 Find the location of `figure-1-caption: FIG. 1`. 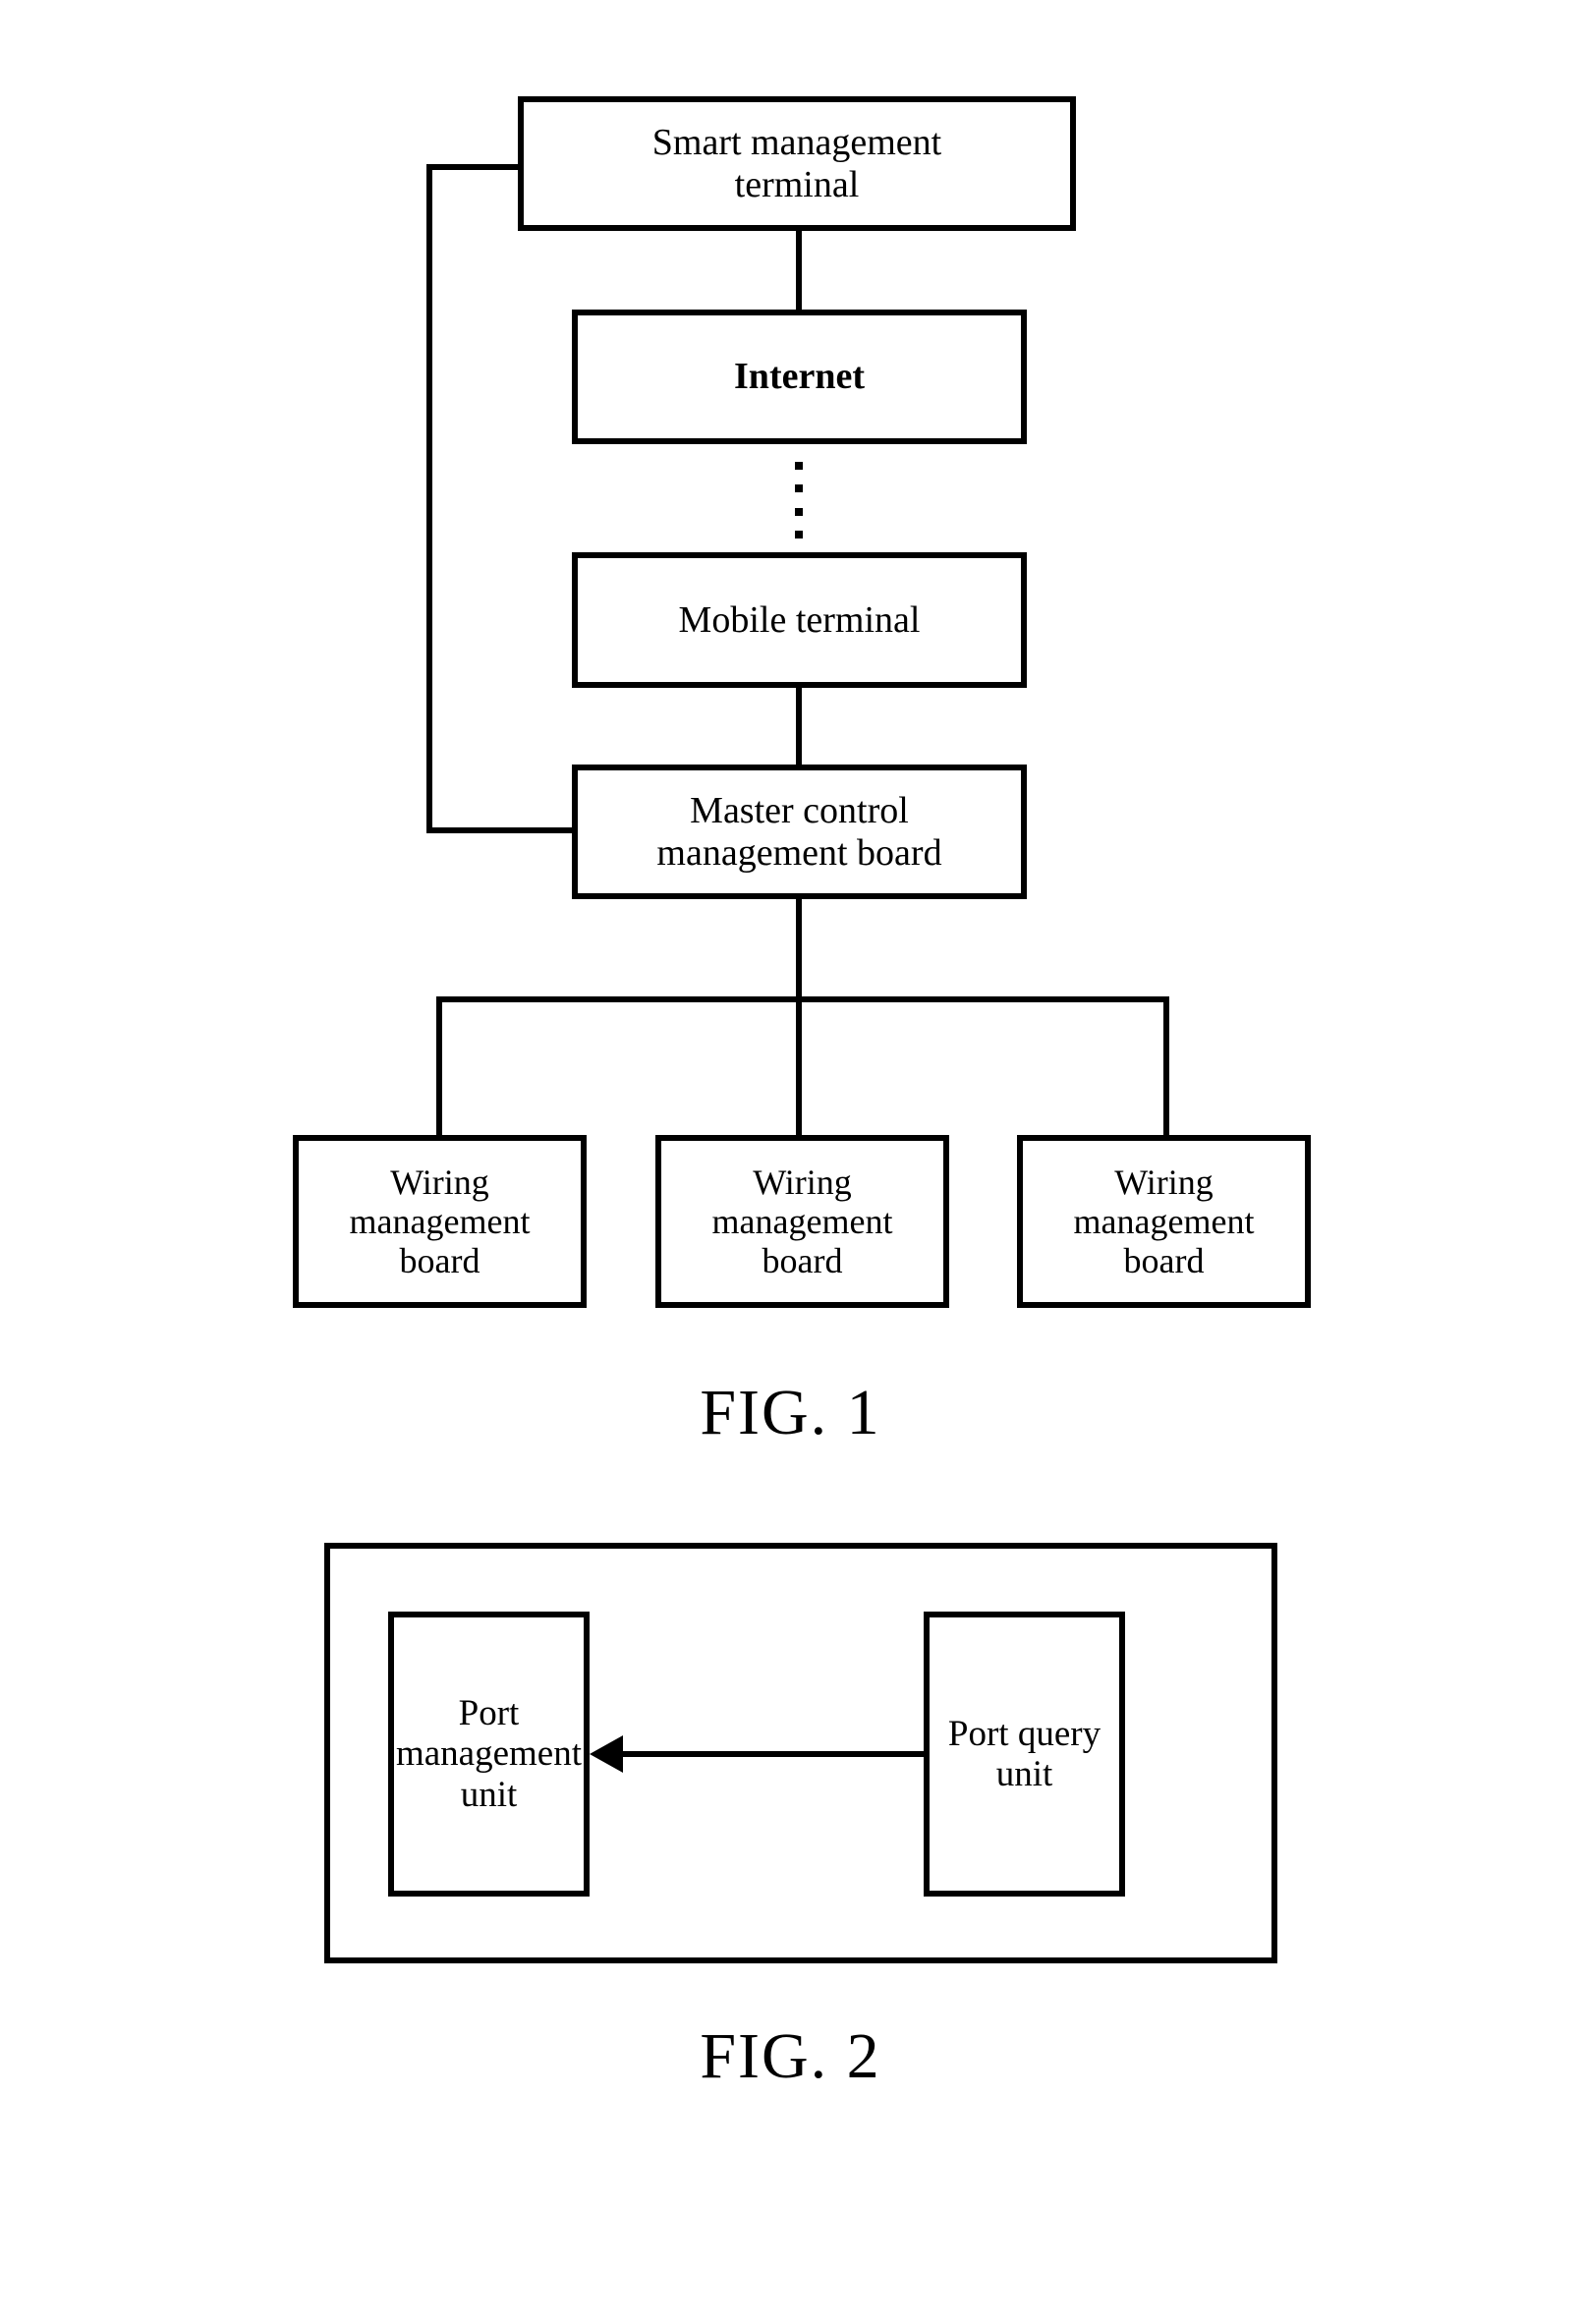

figure-1-caption: FIG. 1 is located at coordinates (791, 1413).